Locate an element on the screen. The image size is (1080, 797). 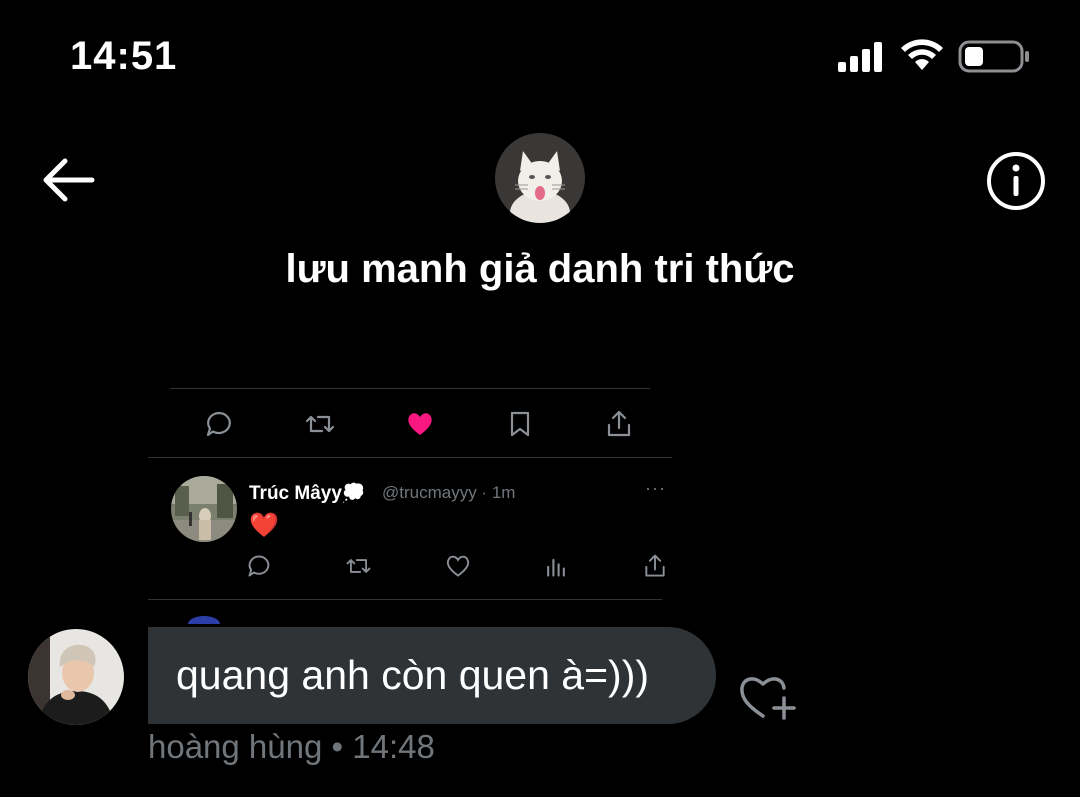
status-icons is located at coordinates (933, 56).